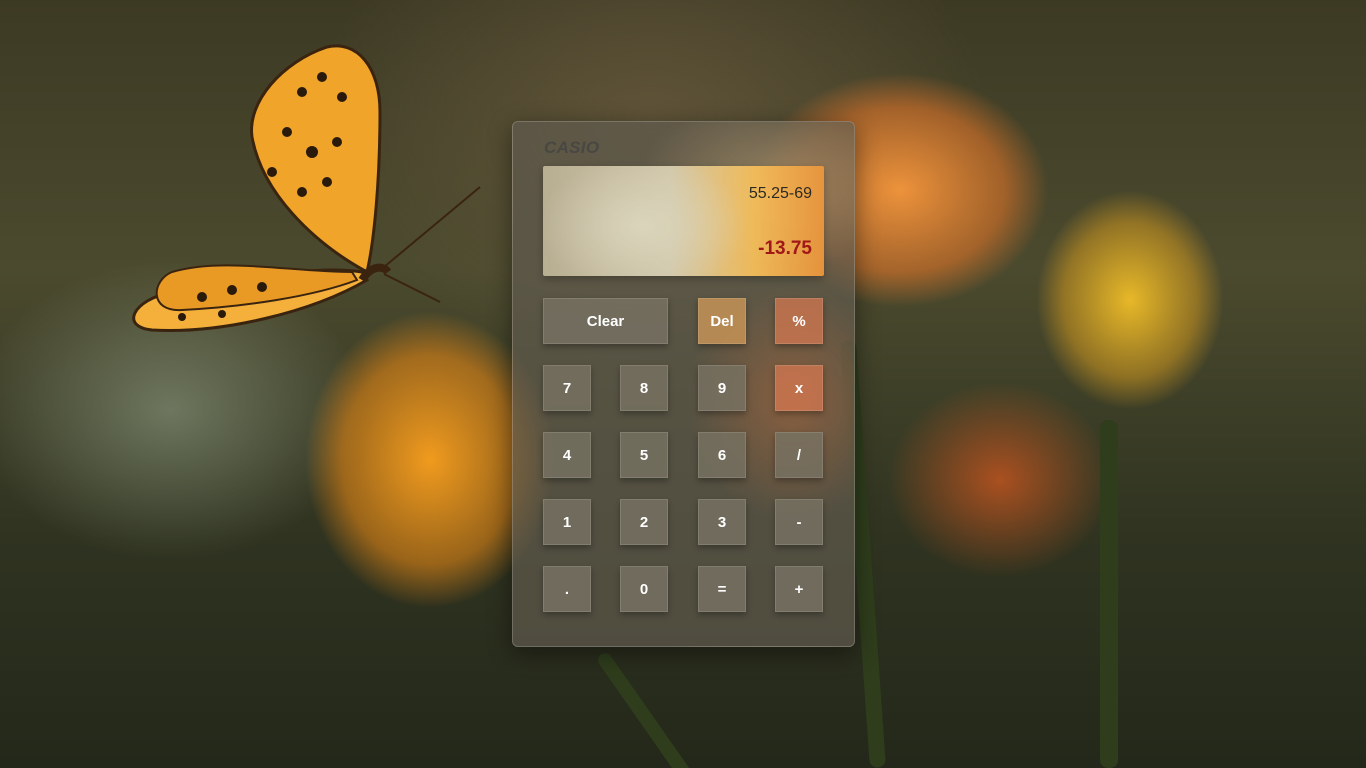  What do you see at coordinates (644, 522) in the screenshot?
I see `digit-2-button: 2` at bounding box center [644, 522].